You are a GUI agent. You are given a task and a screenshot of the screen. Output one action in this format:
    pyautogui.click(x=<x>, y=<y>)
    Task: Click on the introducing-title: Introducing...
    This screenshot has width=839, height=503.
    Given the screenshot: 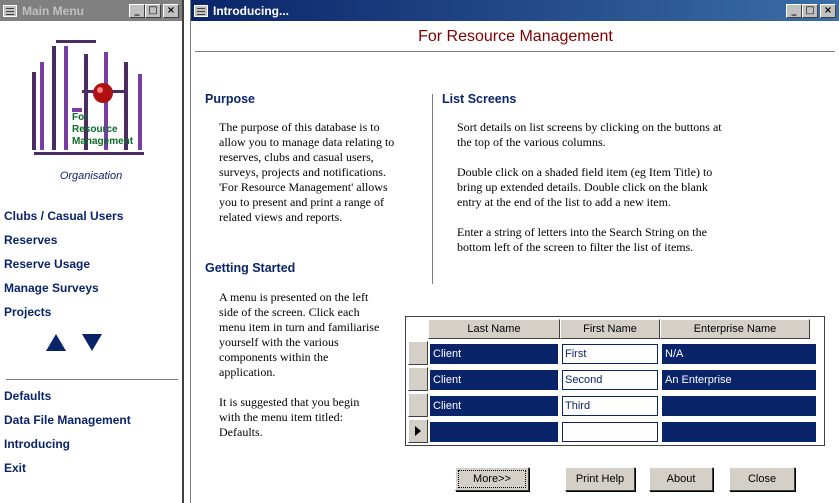 What is the action you would take?
    pyautogui.click(x=251, y=10)
    